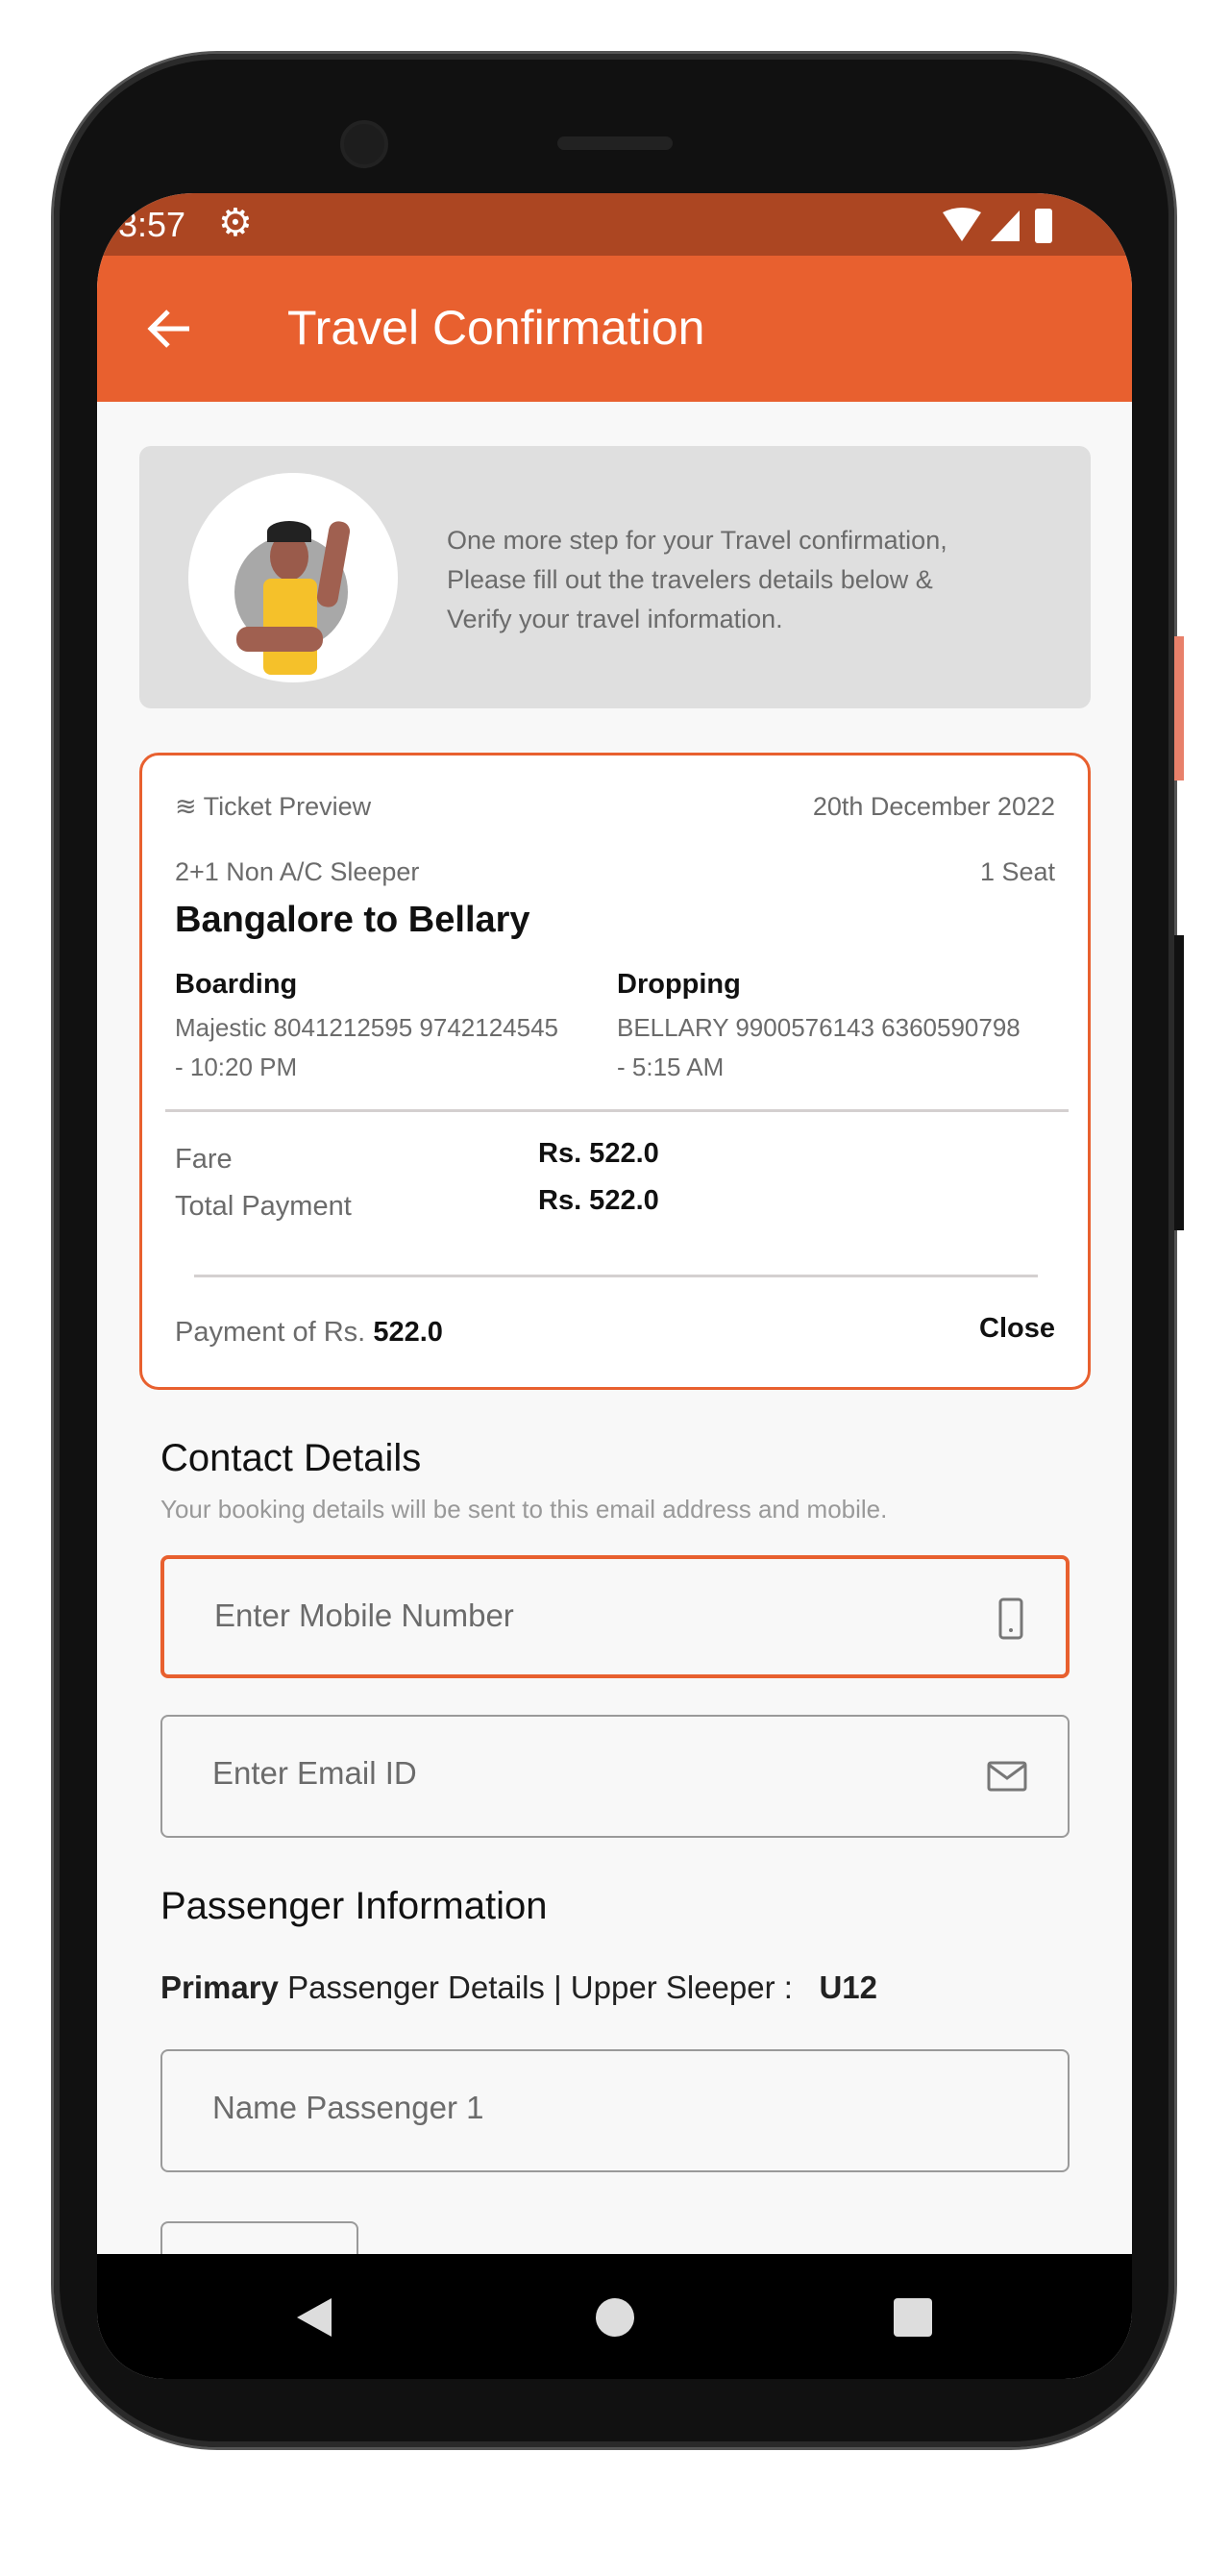  What do you see at coordinates (237, 984) in the screenshot?
I see `boarding-label: Boarding` at bounding box center [237, 984].